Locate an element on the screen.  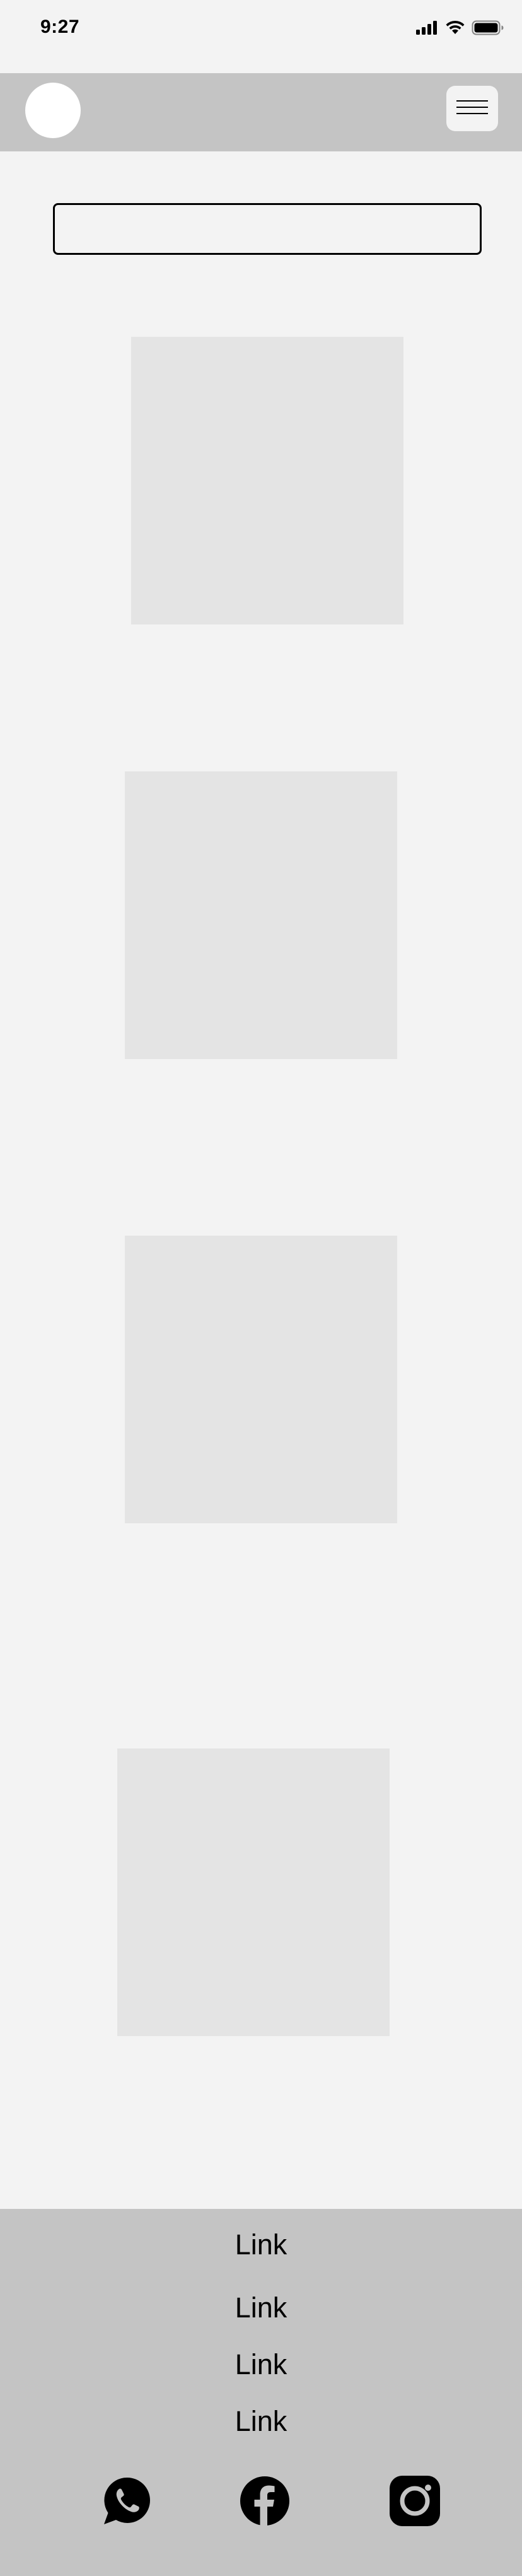
footer-link-1: Link is located at coordinates (261, 2244).